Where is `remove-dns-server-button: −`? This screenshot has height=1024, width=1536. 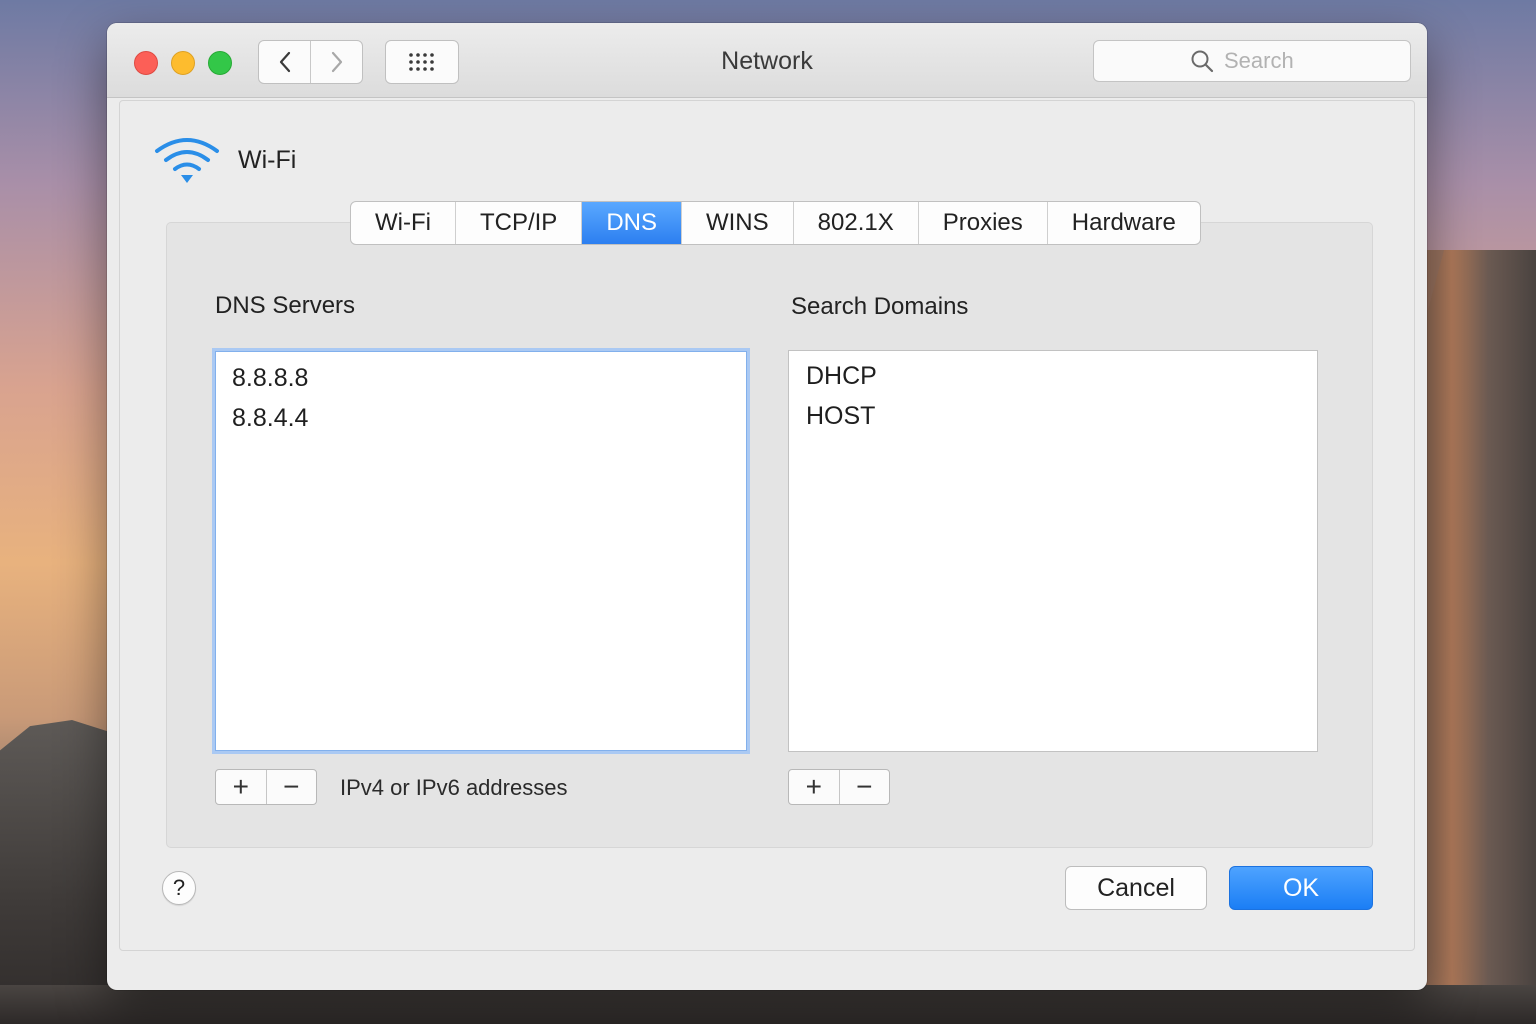
remove-dns-server-button: − is located at coordinates (291, 787).